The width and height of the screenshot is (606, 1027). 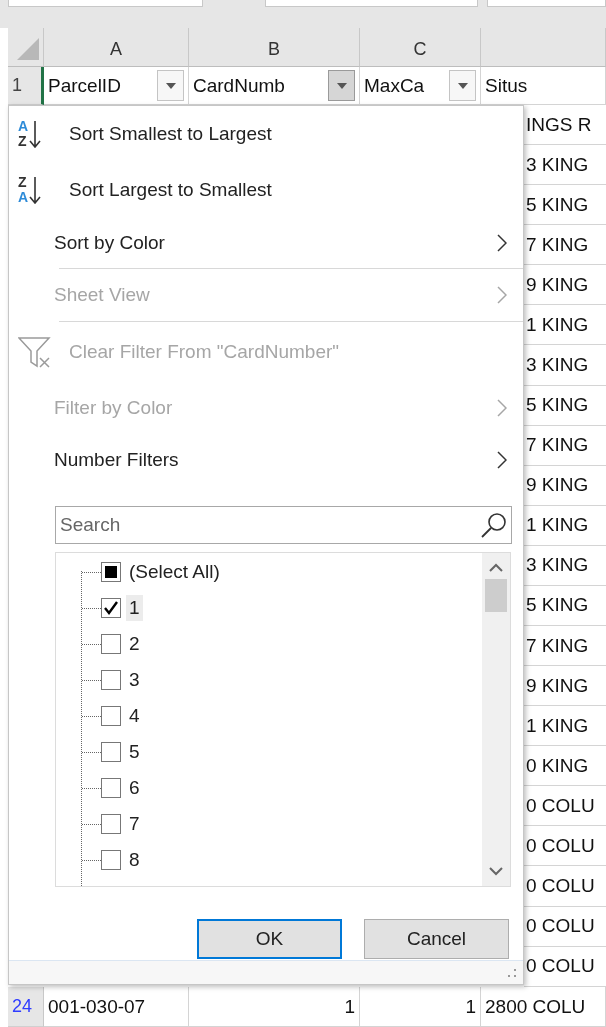 What do you see at coordinates (274, 47) in the screenshot?
I see `column-header: B` at bounding box center [274, 47].